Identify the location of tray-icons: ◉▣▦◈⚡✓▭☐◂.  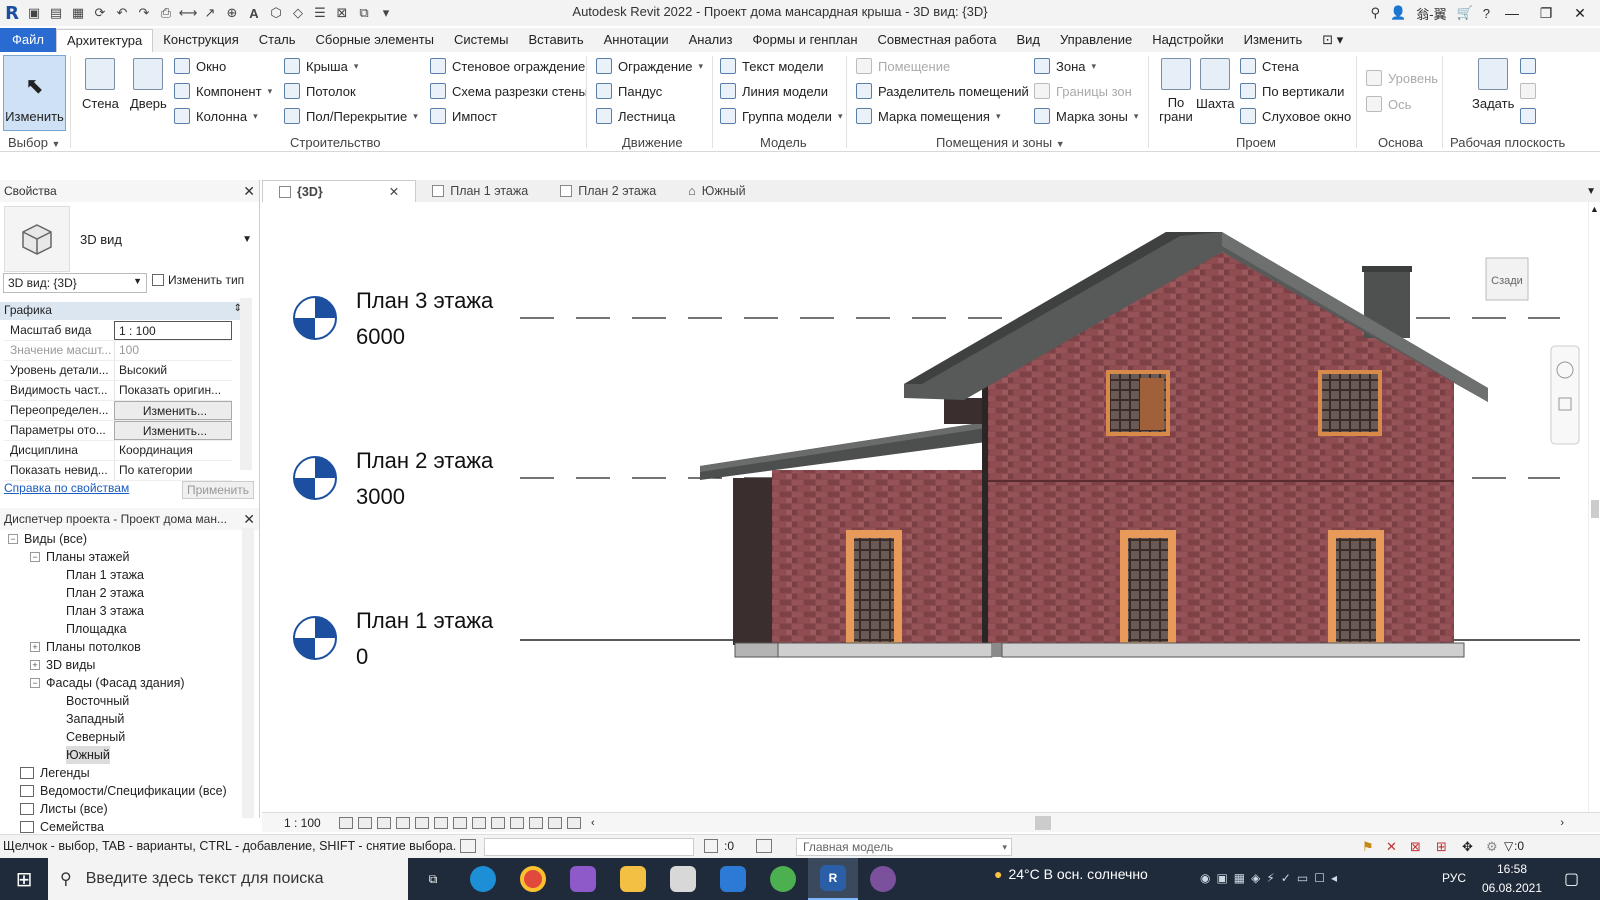
(1271, 878).